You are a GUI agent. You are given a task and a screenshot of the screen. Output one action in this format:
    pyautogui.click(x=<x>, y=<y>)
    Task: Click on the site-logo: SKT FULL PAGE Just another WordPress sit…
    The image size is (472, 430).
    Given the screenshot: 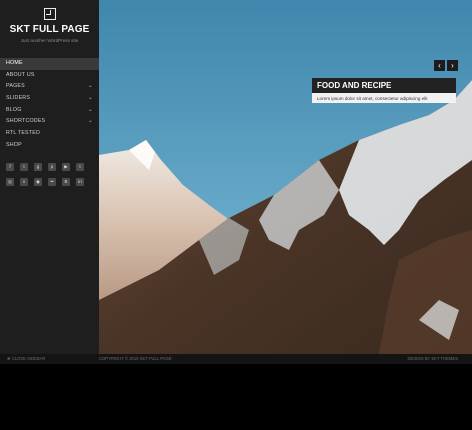 What is the action you would take?
    pyautogui.click(x=49, y=25)
    